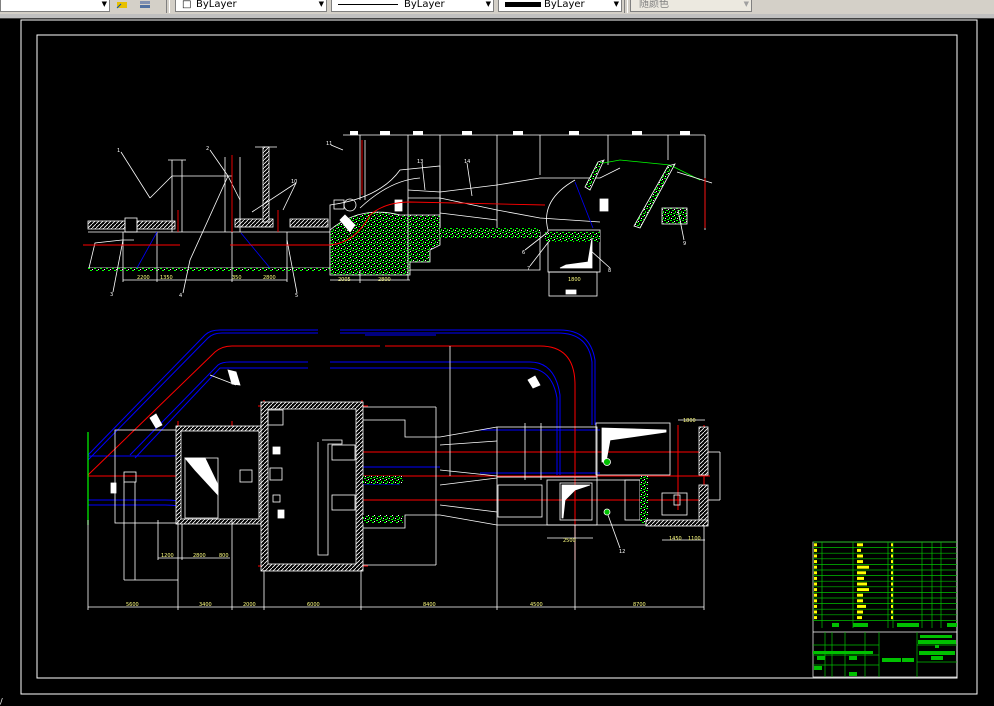  I want to click on callout-label: 6, so click(523, 253).